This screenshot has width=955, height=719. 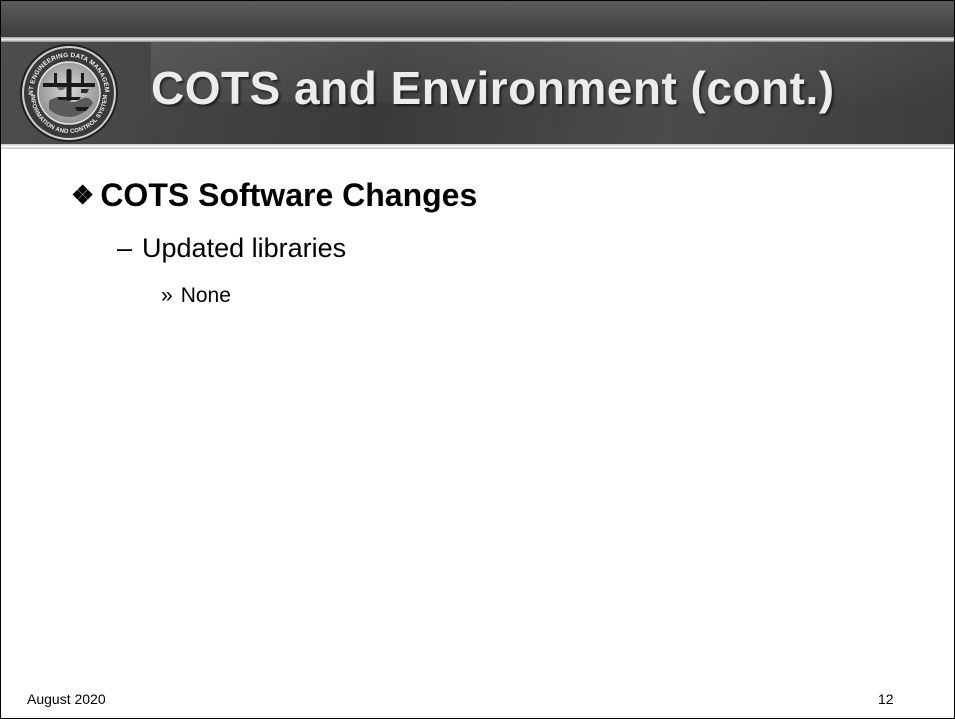 What do you see at coordinates (244, 248) in the screenshot?
I see `bullet-text: Updated libraries` at bounding box center [244, 248].